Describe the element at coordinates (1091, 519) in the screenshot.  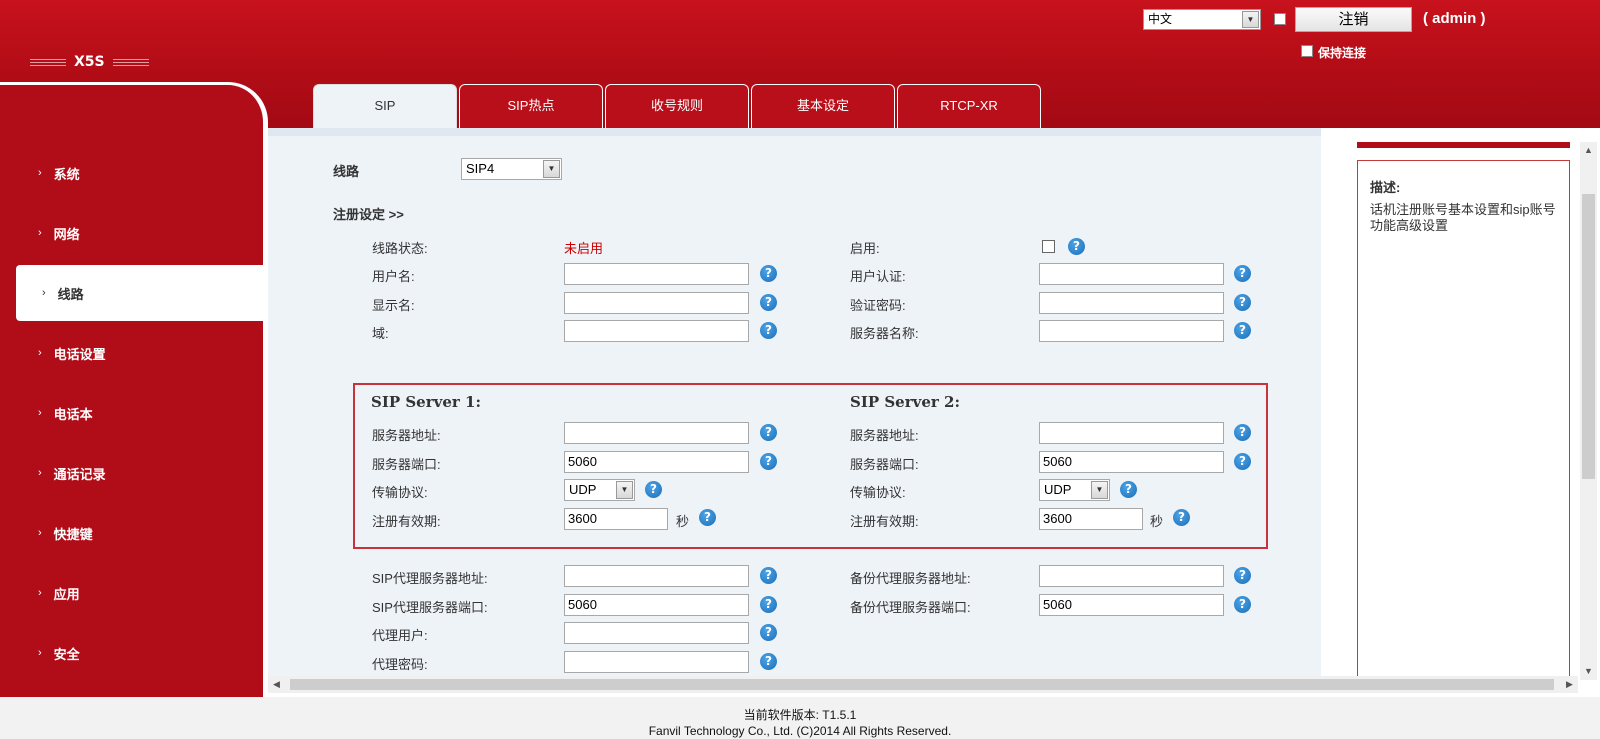
I see `server2-expiry-input: 3600` at that location.